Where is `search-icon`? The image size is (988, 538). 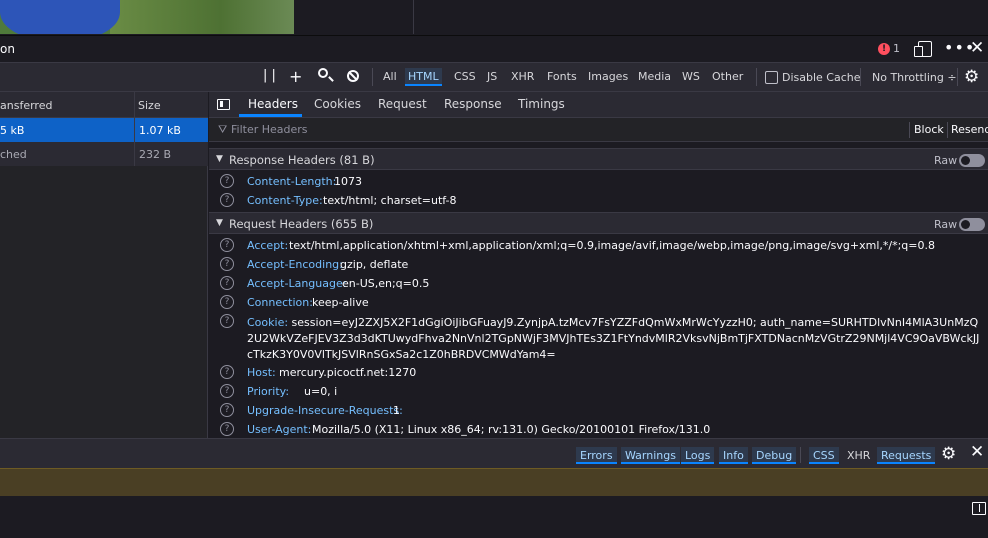
search-icon is located at coordinates (323, 73).